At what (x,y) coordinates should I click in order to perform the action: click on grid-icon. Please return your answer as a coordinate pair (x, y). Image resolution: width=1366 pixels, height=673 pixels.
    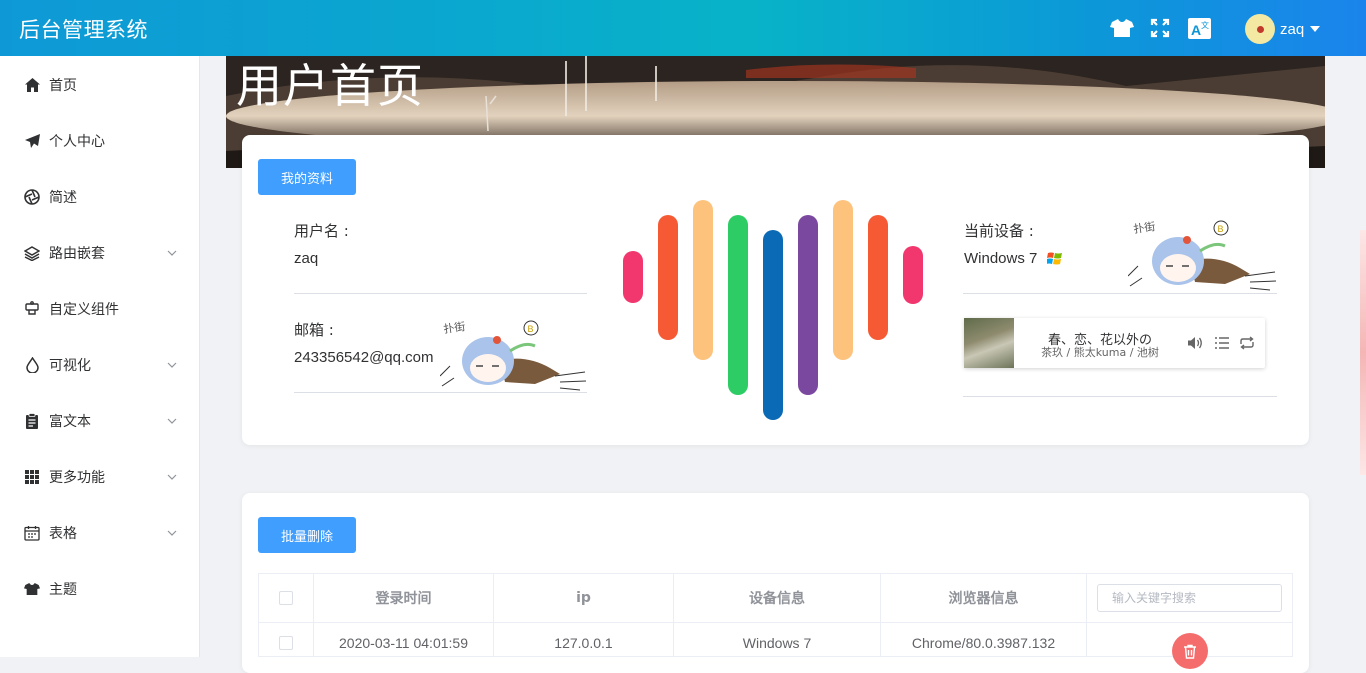
    Looking at the image, I should click on (32, 477).